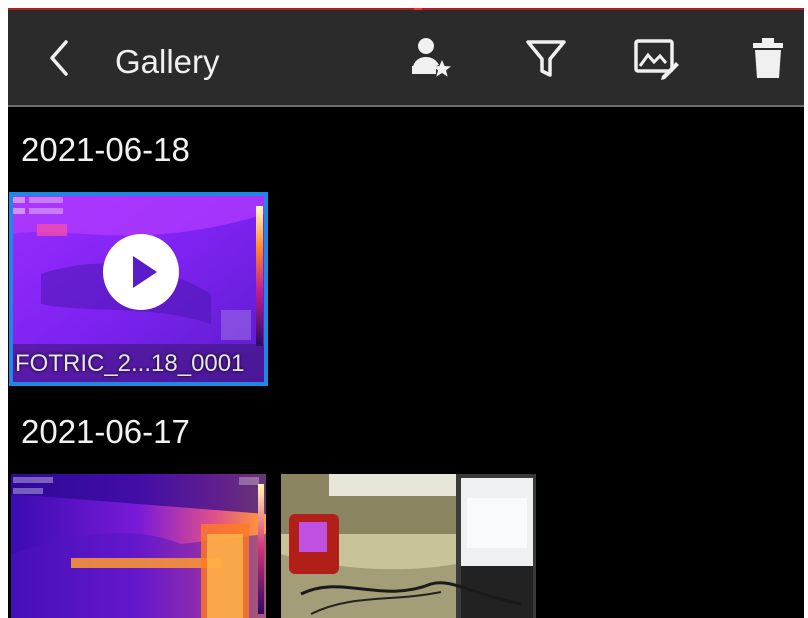  I want to click on page-title: Gallery, so click(167, 61).